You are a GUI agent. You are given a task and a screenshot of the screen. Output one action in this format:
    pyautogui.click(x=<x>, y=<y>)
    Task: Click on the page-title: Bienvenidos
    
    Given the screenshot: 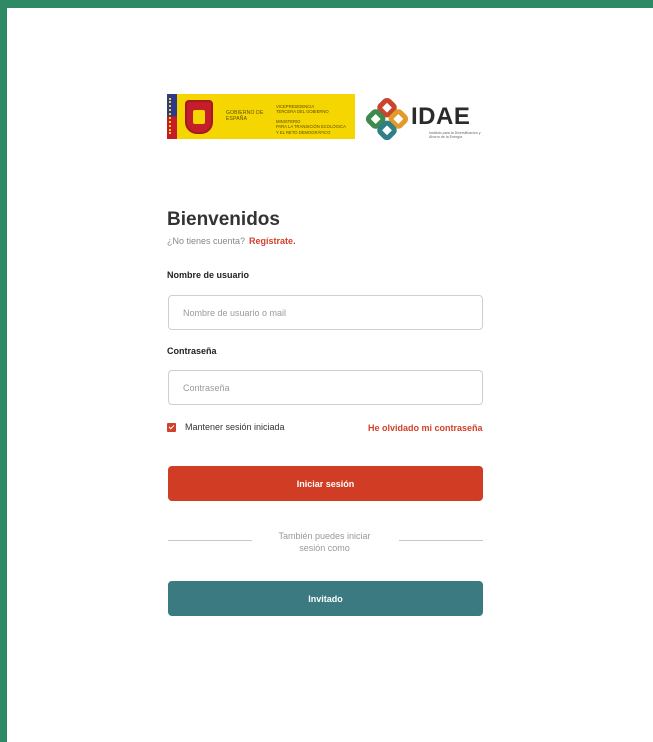 What is the action you would take?
    pyautogui.click(x=223, y=219)
    